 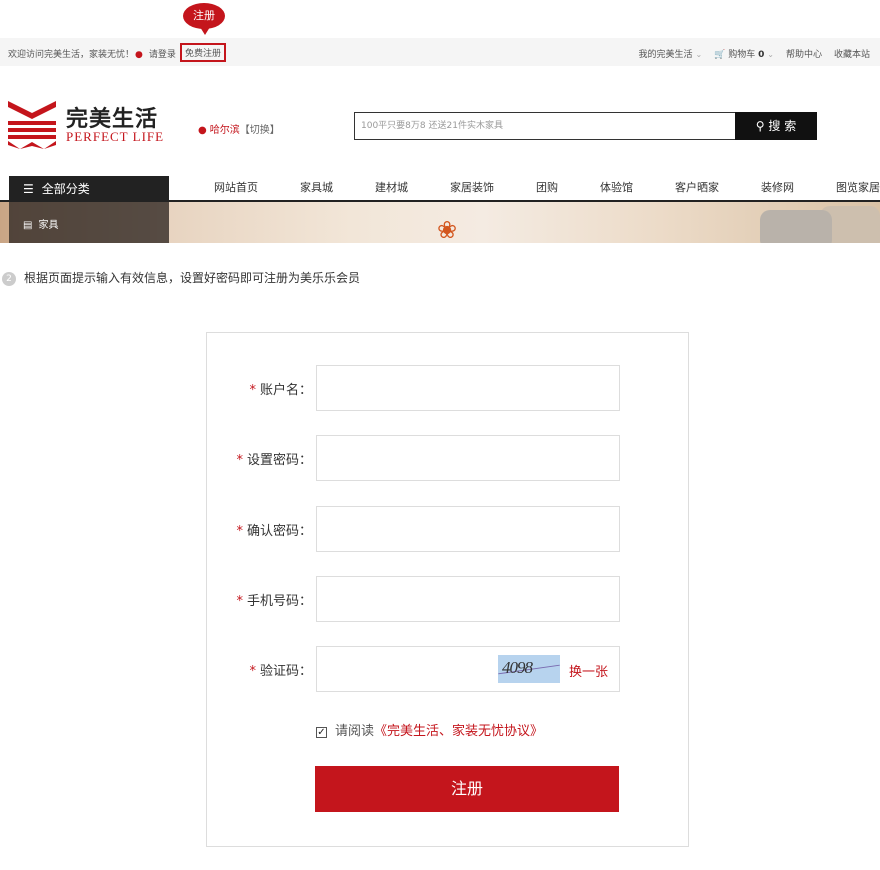 I want to click on search-bar: ⚲ 搜 索, so click(x=585, y=126).